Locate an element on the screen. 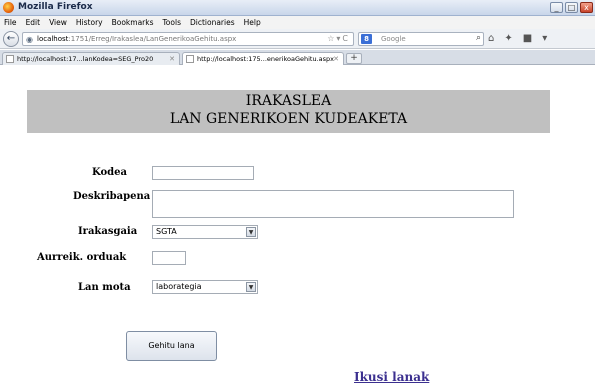 This screenshot has height=387, width=595. search-bar: 8 Google ⌕ is located at coordinates (421, 39).